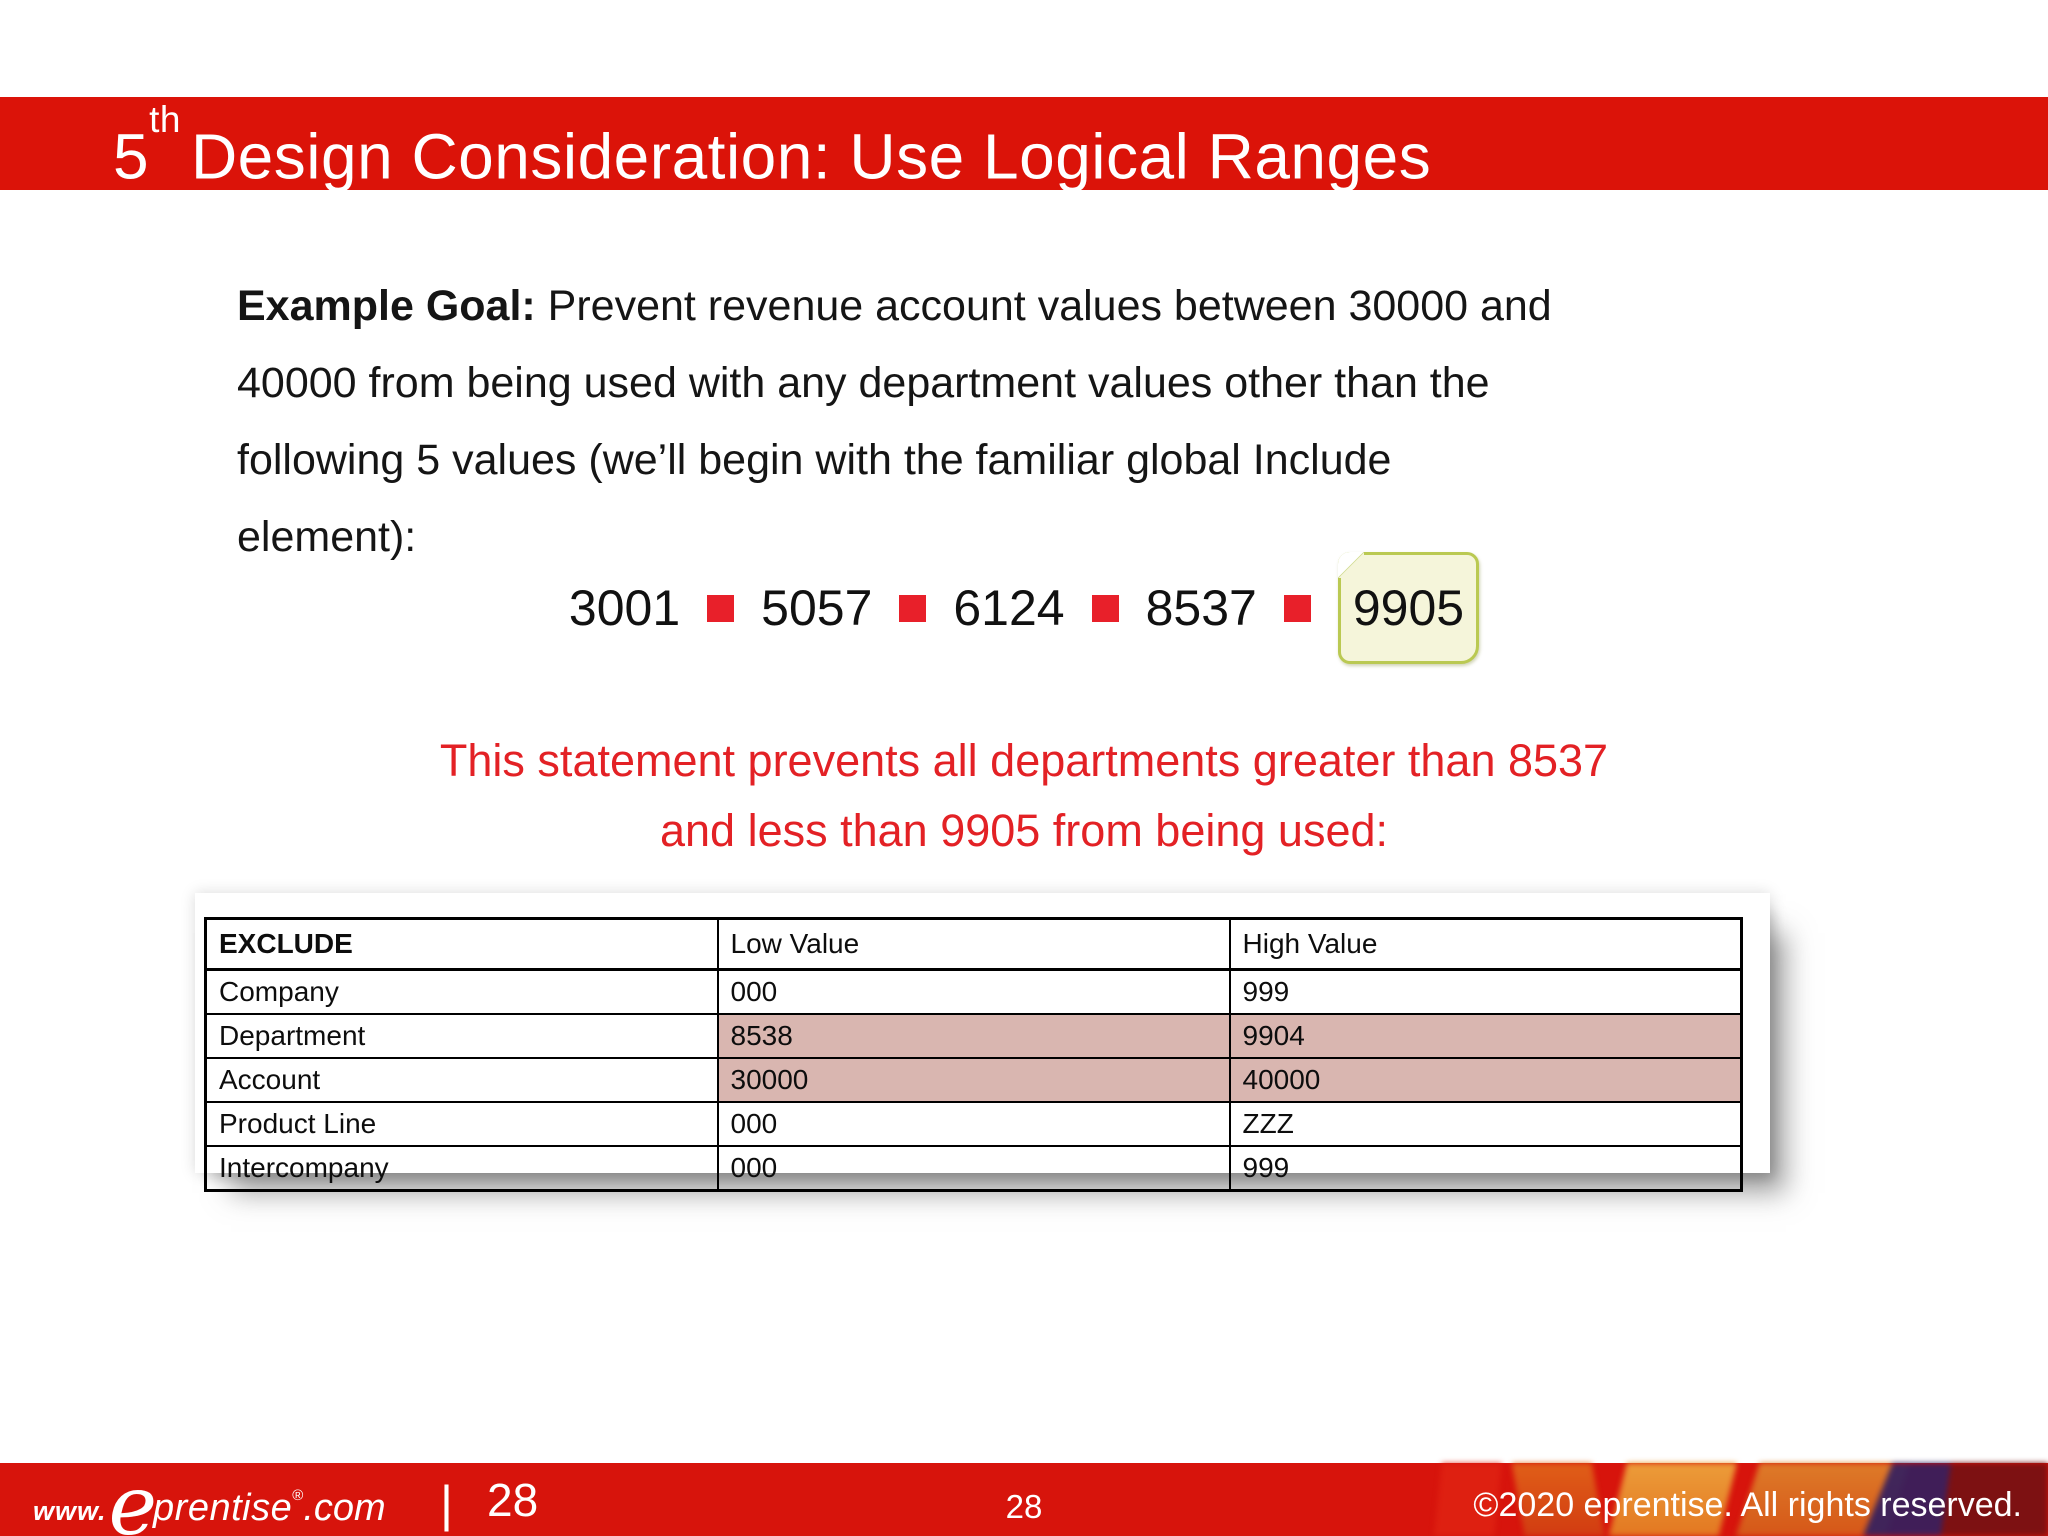  What do you see at coordinates (817, 608) in the screenshot?
I see `include-value: 5057` at bounding box center [817, 608].